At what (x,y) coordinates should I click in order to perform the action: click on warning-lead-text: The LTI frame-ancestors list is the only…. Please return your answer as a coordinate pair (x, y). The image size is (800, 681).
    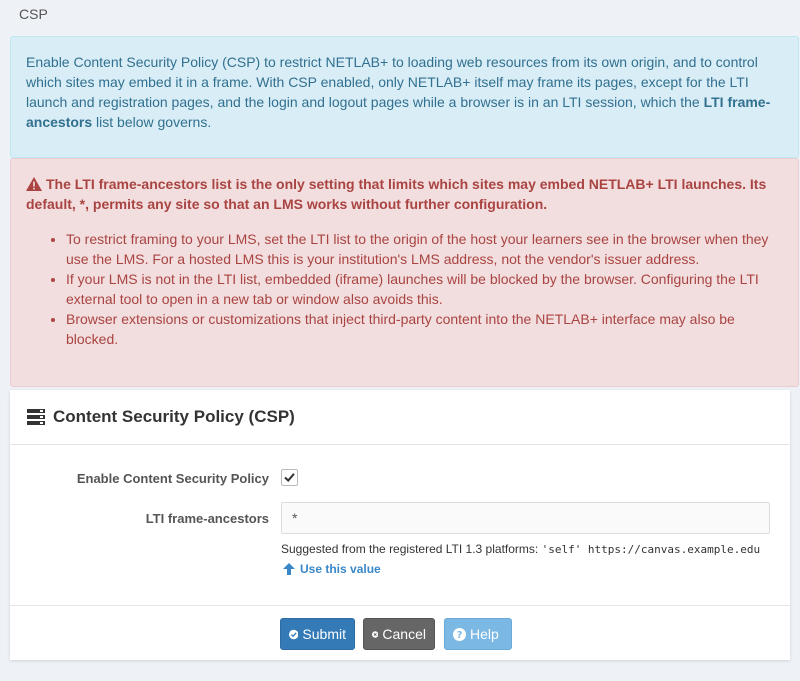
    Looking at the image, I should click on (396, 194).